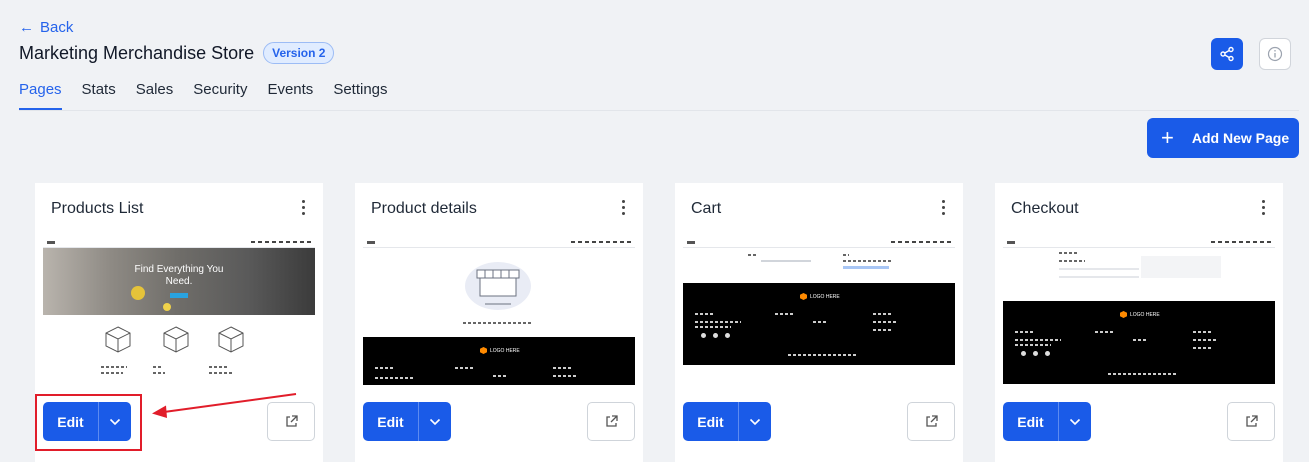 Image resolution: width=1309 pixels, height=462 pixels. I want to click on tab-events: Events, so click(290, 95).